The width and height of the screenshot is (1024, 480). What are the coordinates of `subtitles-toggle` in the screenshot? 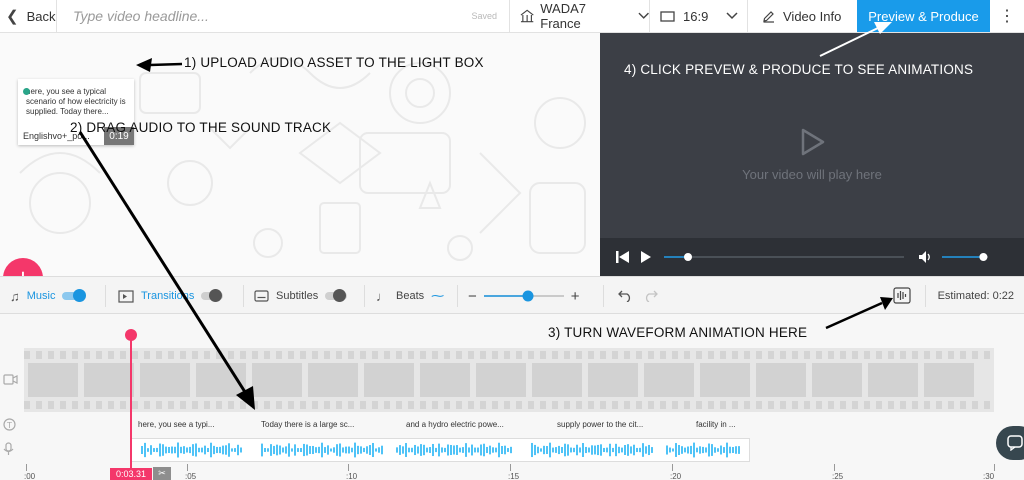 It's located at (336, 295).